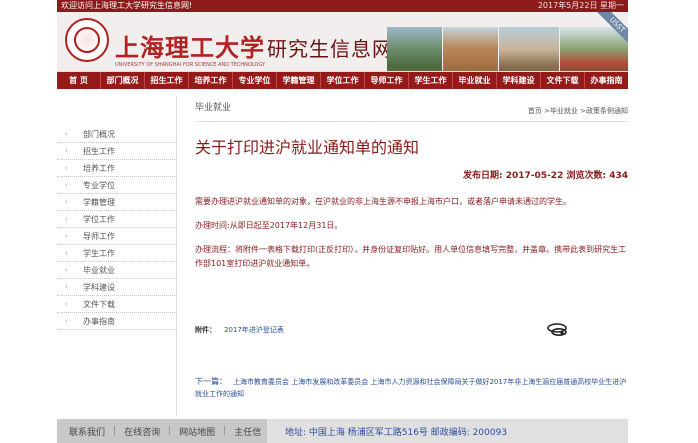  Describe the element at coordinates (99, 287) in the screenshot. I see `sidebar-item-label: 学科建设` at that location.